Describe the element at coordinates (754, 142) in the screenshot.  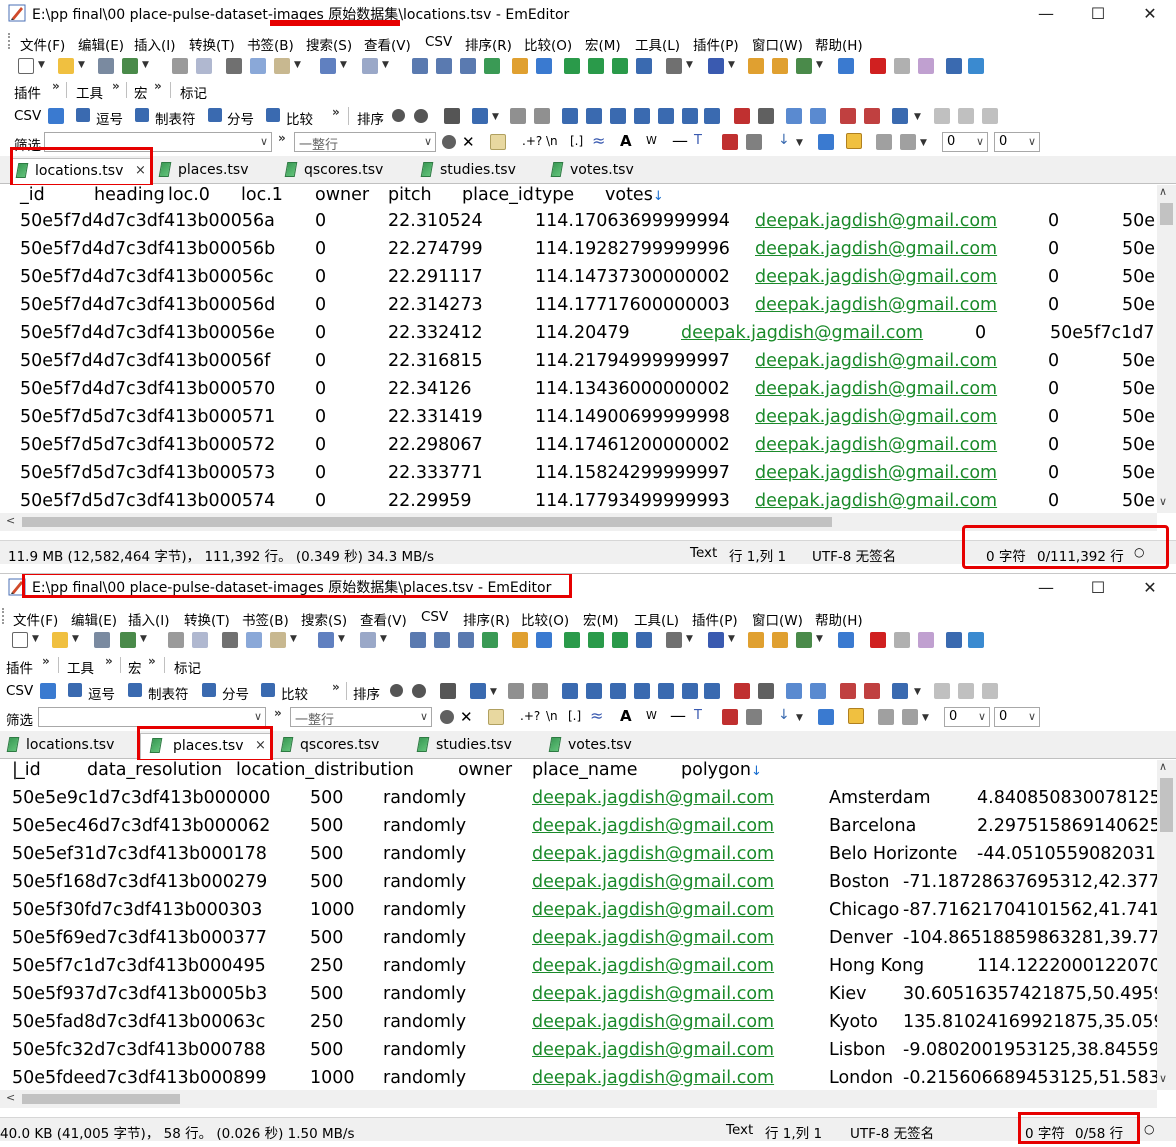
I see `filter-page-icon` at that location.